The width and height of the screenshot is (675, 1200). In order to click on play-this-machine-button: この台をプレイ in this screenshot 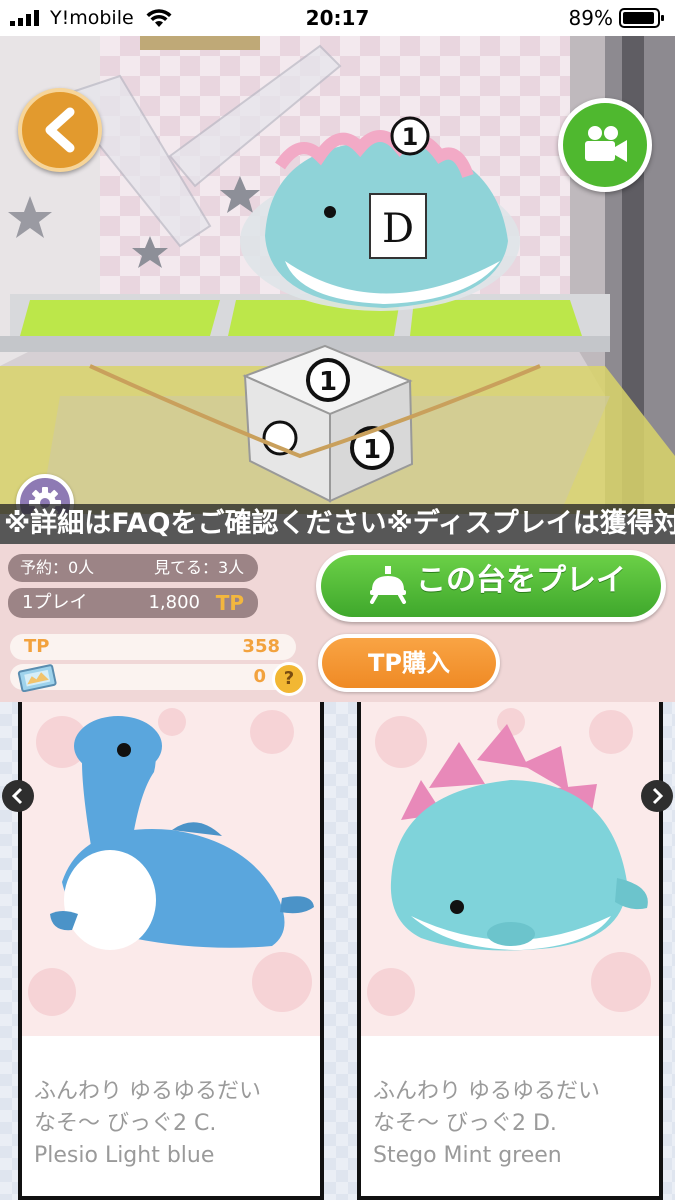, I will do `click(491, 586)`.